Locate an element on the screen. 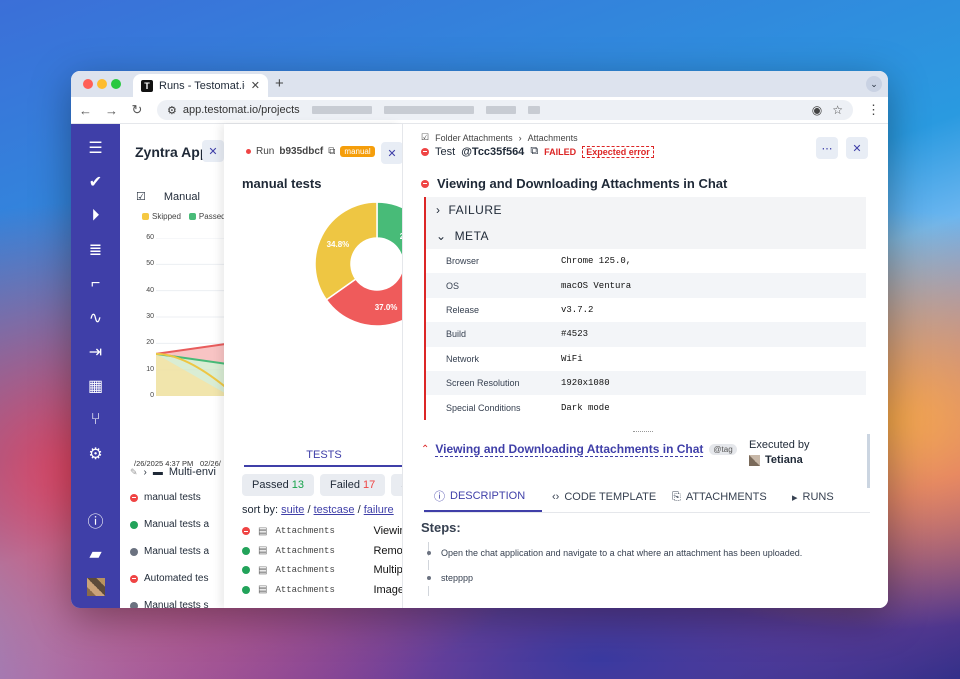 This screenshot has height=679, width=960. checklist-icon: ≣ is located at coordinates (96, 250).